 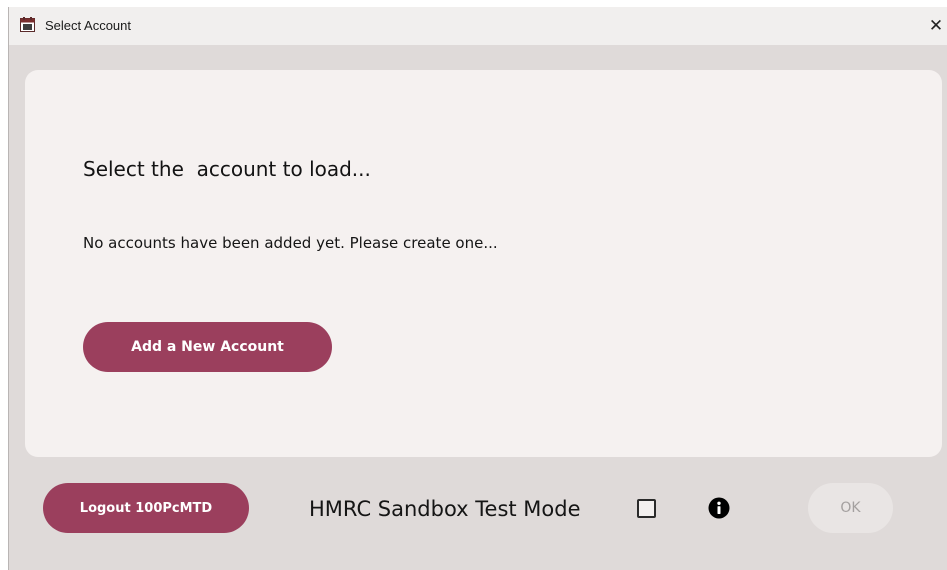 I want to click on info-icon, so click(x=719, y=508).